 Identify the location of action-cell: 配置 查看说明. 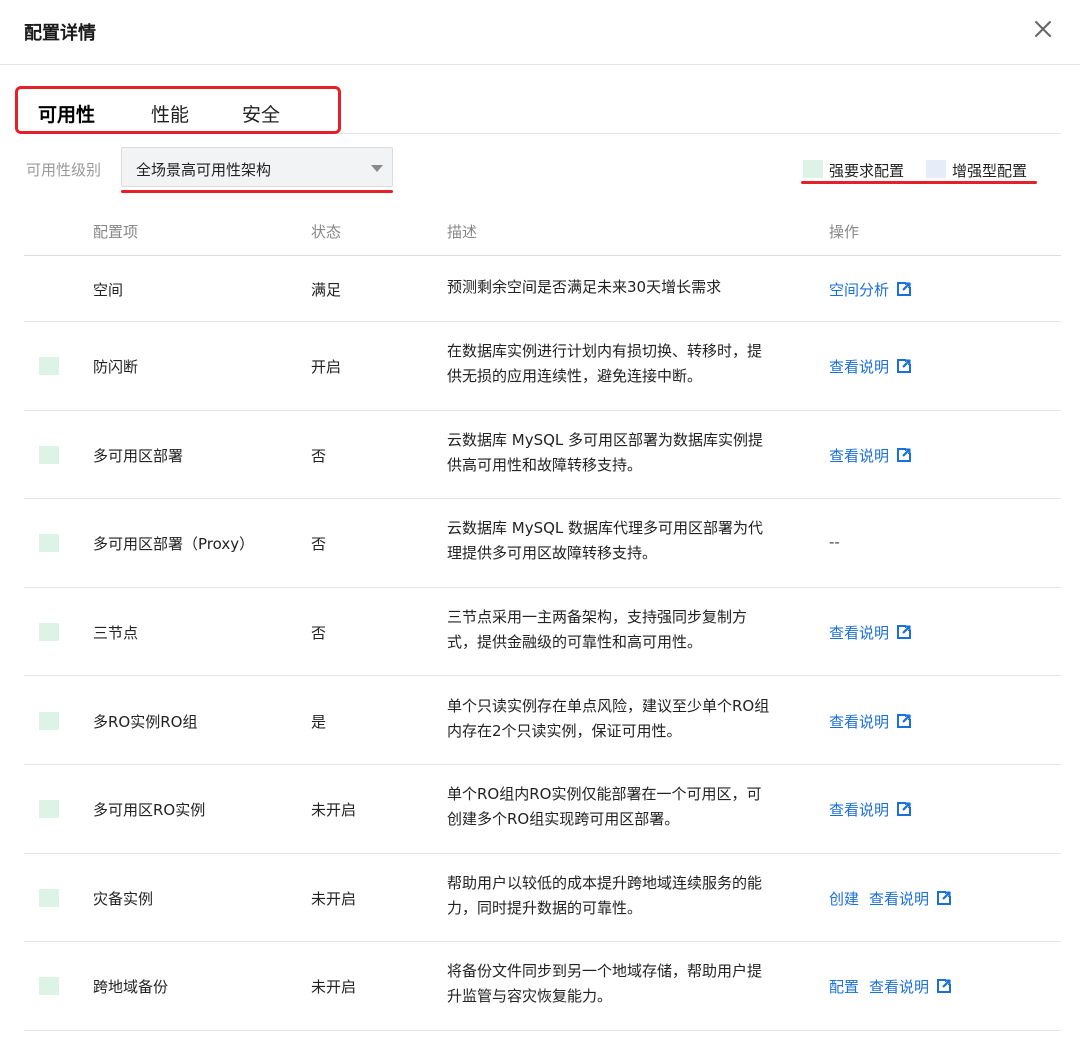
(890, 986).